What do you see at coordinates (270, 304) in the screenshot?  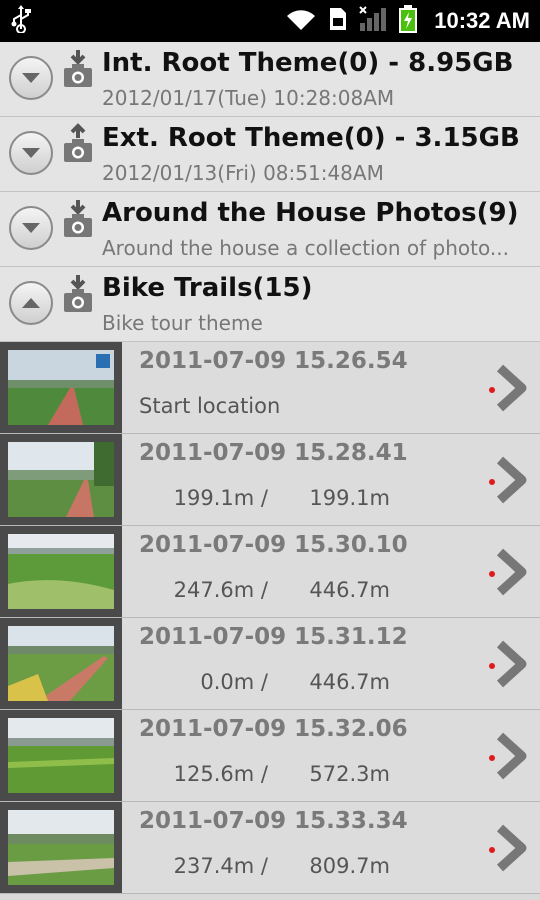 I see `theme-item: Bike Trails(15) Bike tour theme` at bounding box center [270, 304].